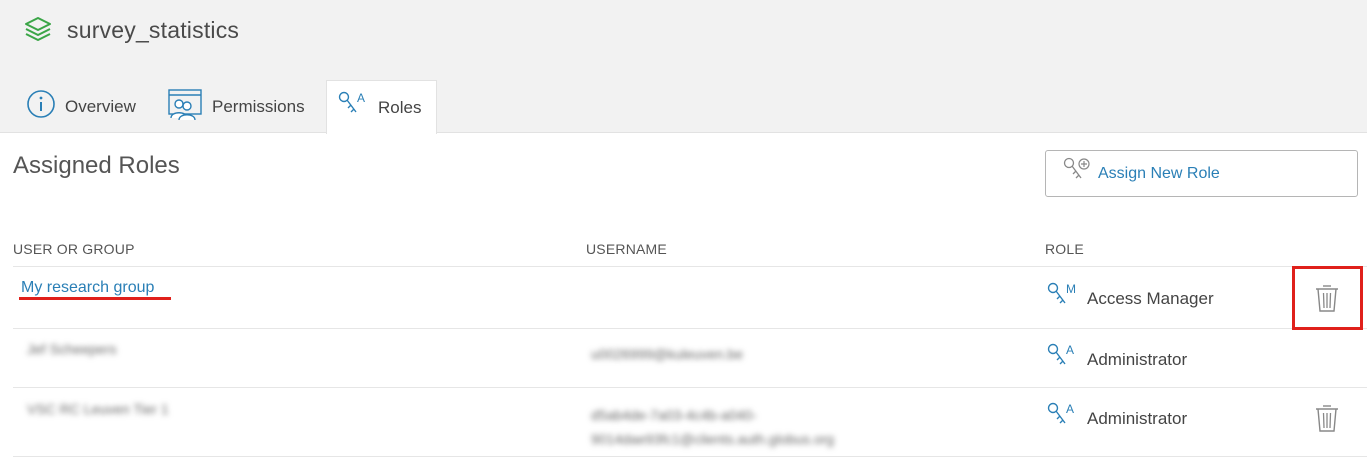 This screenshot has height=462, width=1367. I want to click on user-name: Jef Scheepers, so click(72, 349).